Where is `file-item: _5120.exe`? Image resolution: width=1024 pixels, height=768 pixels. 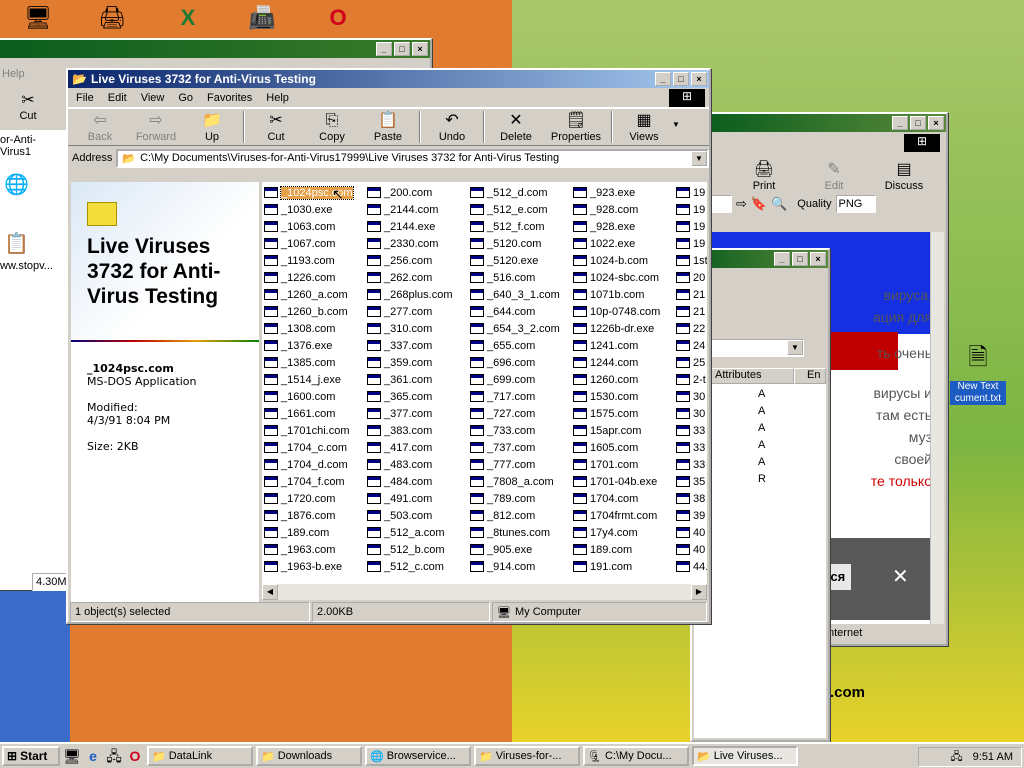
file-item: _5120.exe is located at coordinates (504, 260).